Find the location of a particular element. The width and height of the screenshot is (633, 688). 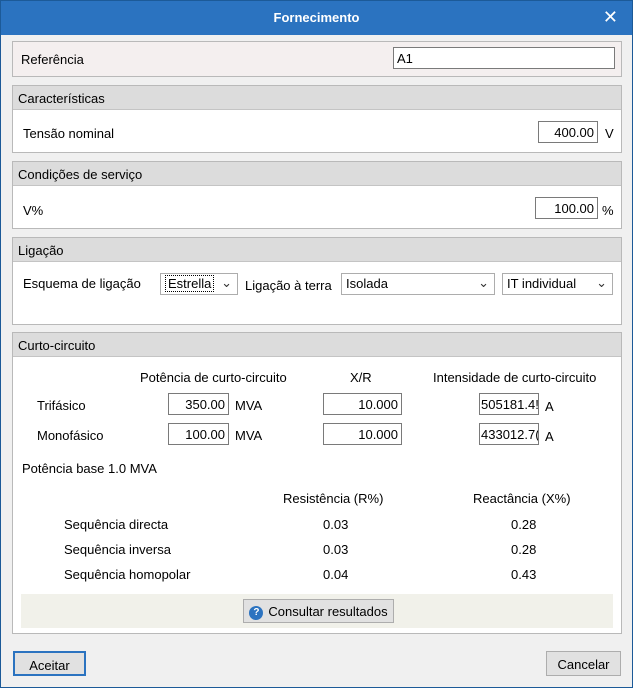

condicoes-header: Condições de serviço is located at coordinates (317, 174).